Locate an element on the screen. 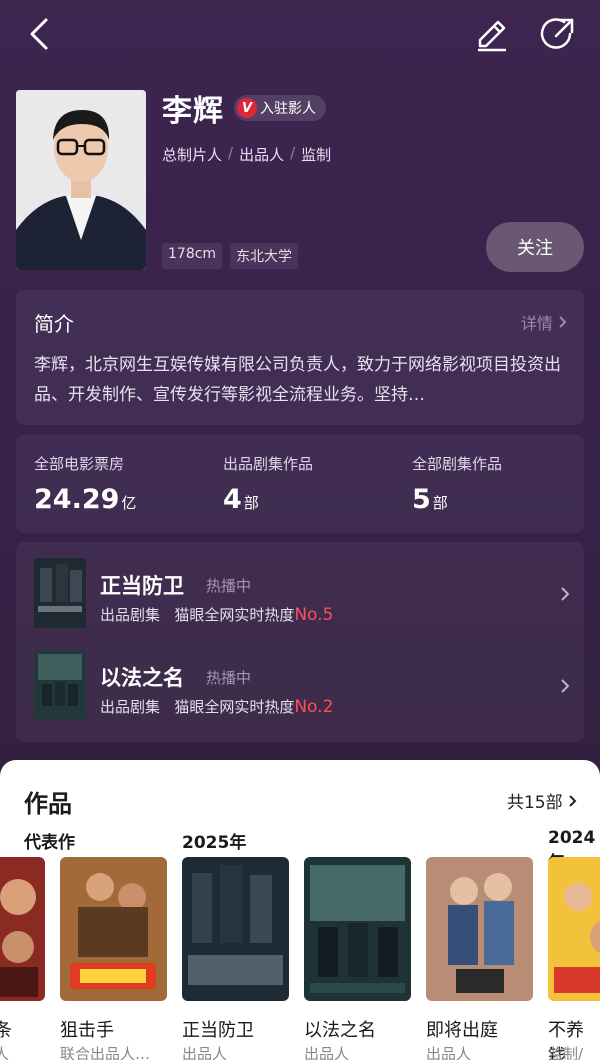 The height and width of the screenshot is (1060, 600). drama-title: 以法之名 is located at coordinates (142, 678).